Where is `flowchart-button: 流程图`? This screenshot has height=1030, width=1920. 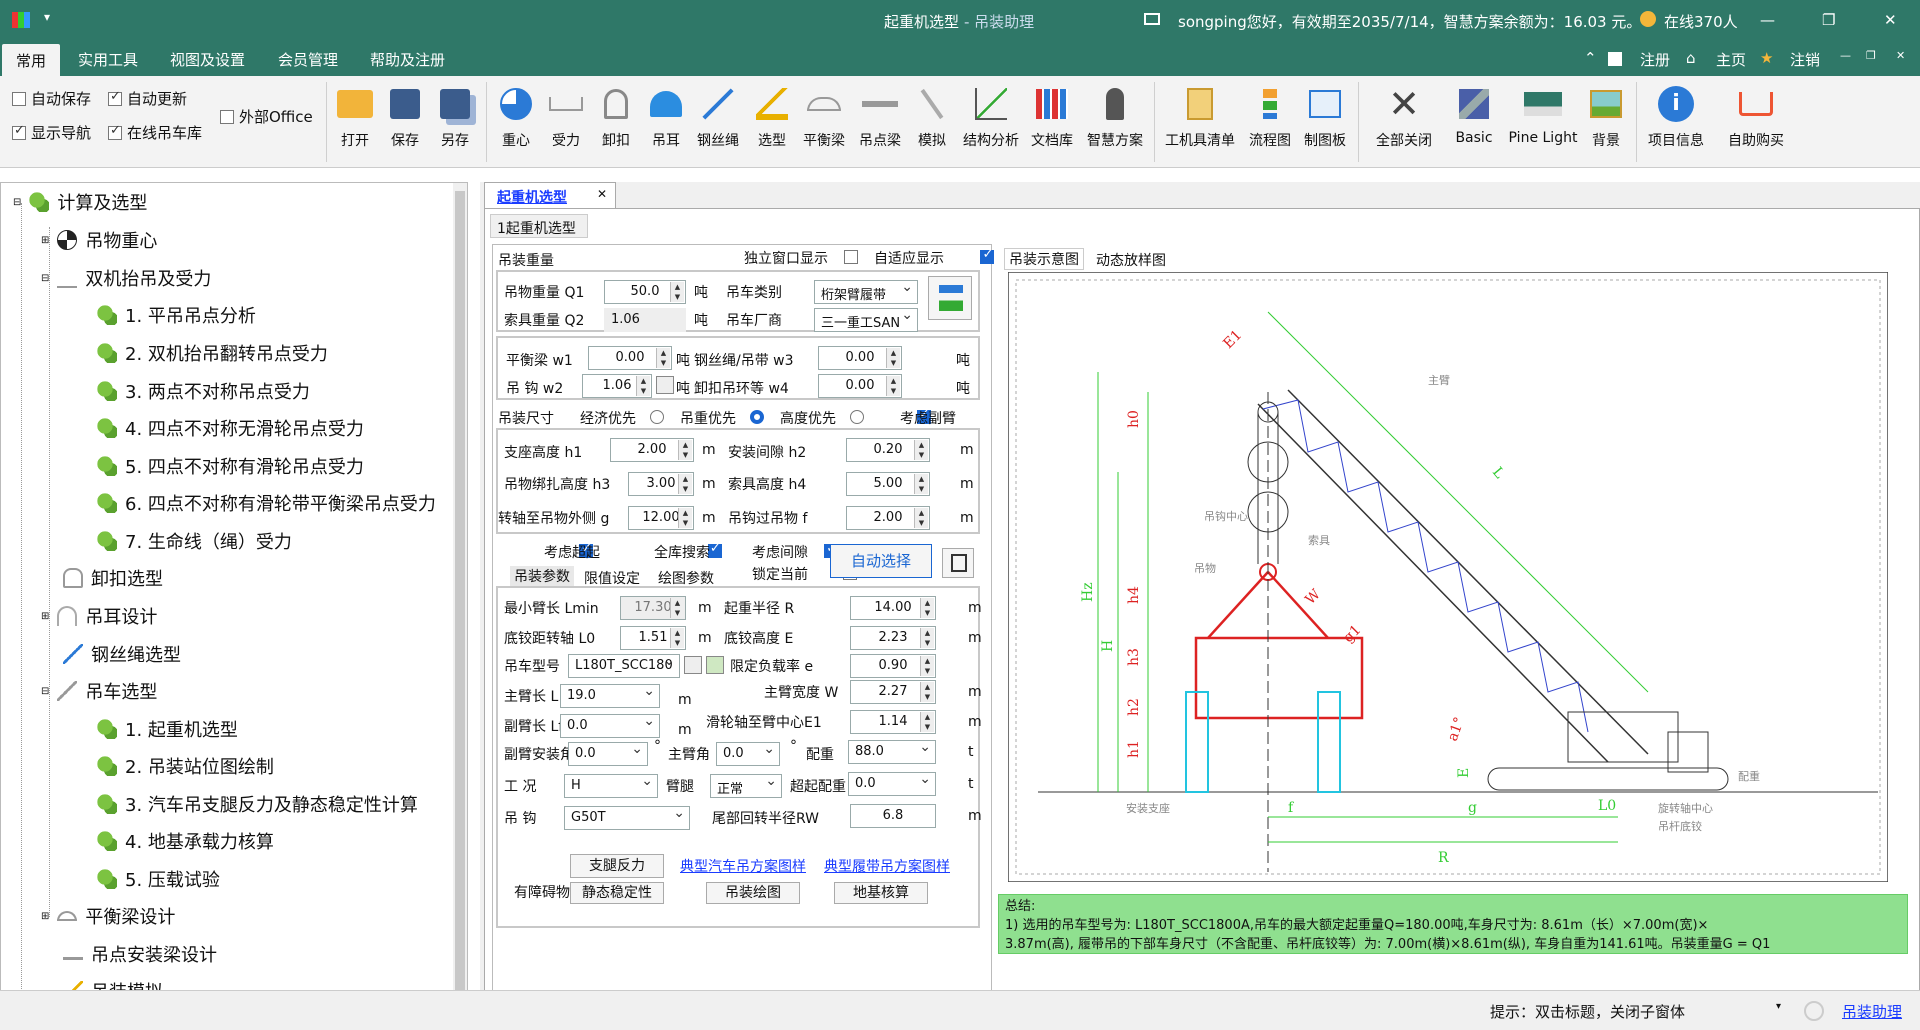 flowchart-button: 流程图 is located at coordinates (1270, 117).